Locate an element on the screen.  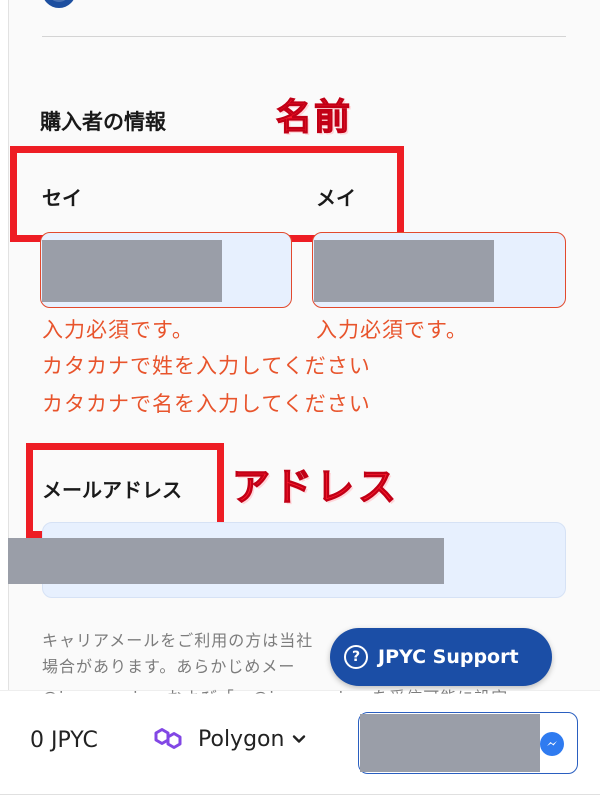
annotation-name-label: 名前 is located at coordinates (314, 117).